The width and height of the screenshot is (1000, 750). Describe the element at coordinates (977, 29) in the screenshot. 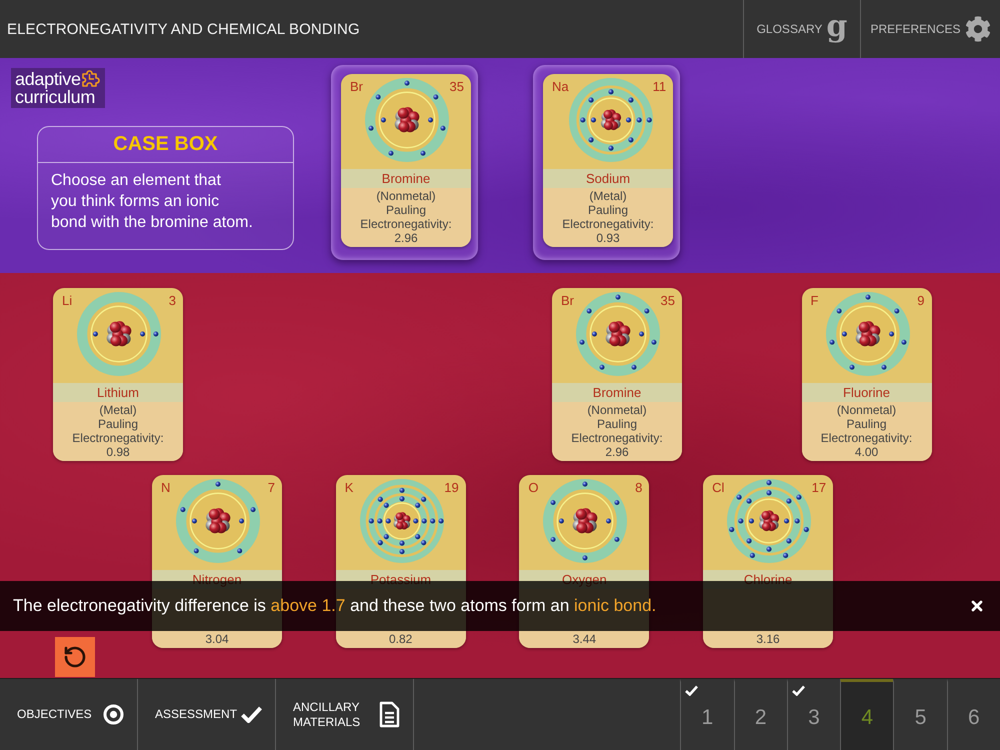

I see `settings-icon` at that location.